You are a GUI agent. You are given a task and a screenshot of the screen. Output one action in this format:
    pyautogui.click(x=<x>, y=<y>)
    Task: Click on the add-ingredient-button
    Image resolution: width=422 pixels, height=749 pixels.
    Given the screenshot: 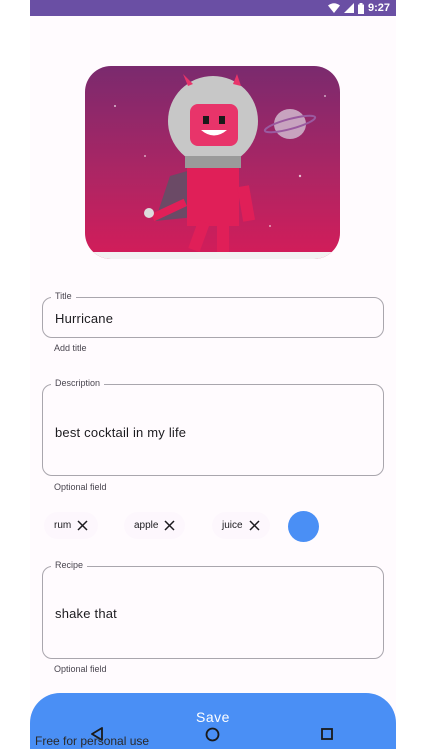 What is the action you would take?
    pyautogui.click(x=303, y=526)
    